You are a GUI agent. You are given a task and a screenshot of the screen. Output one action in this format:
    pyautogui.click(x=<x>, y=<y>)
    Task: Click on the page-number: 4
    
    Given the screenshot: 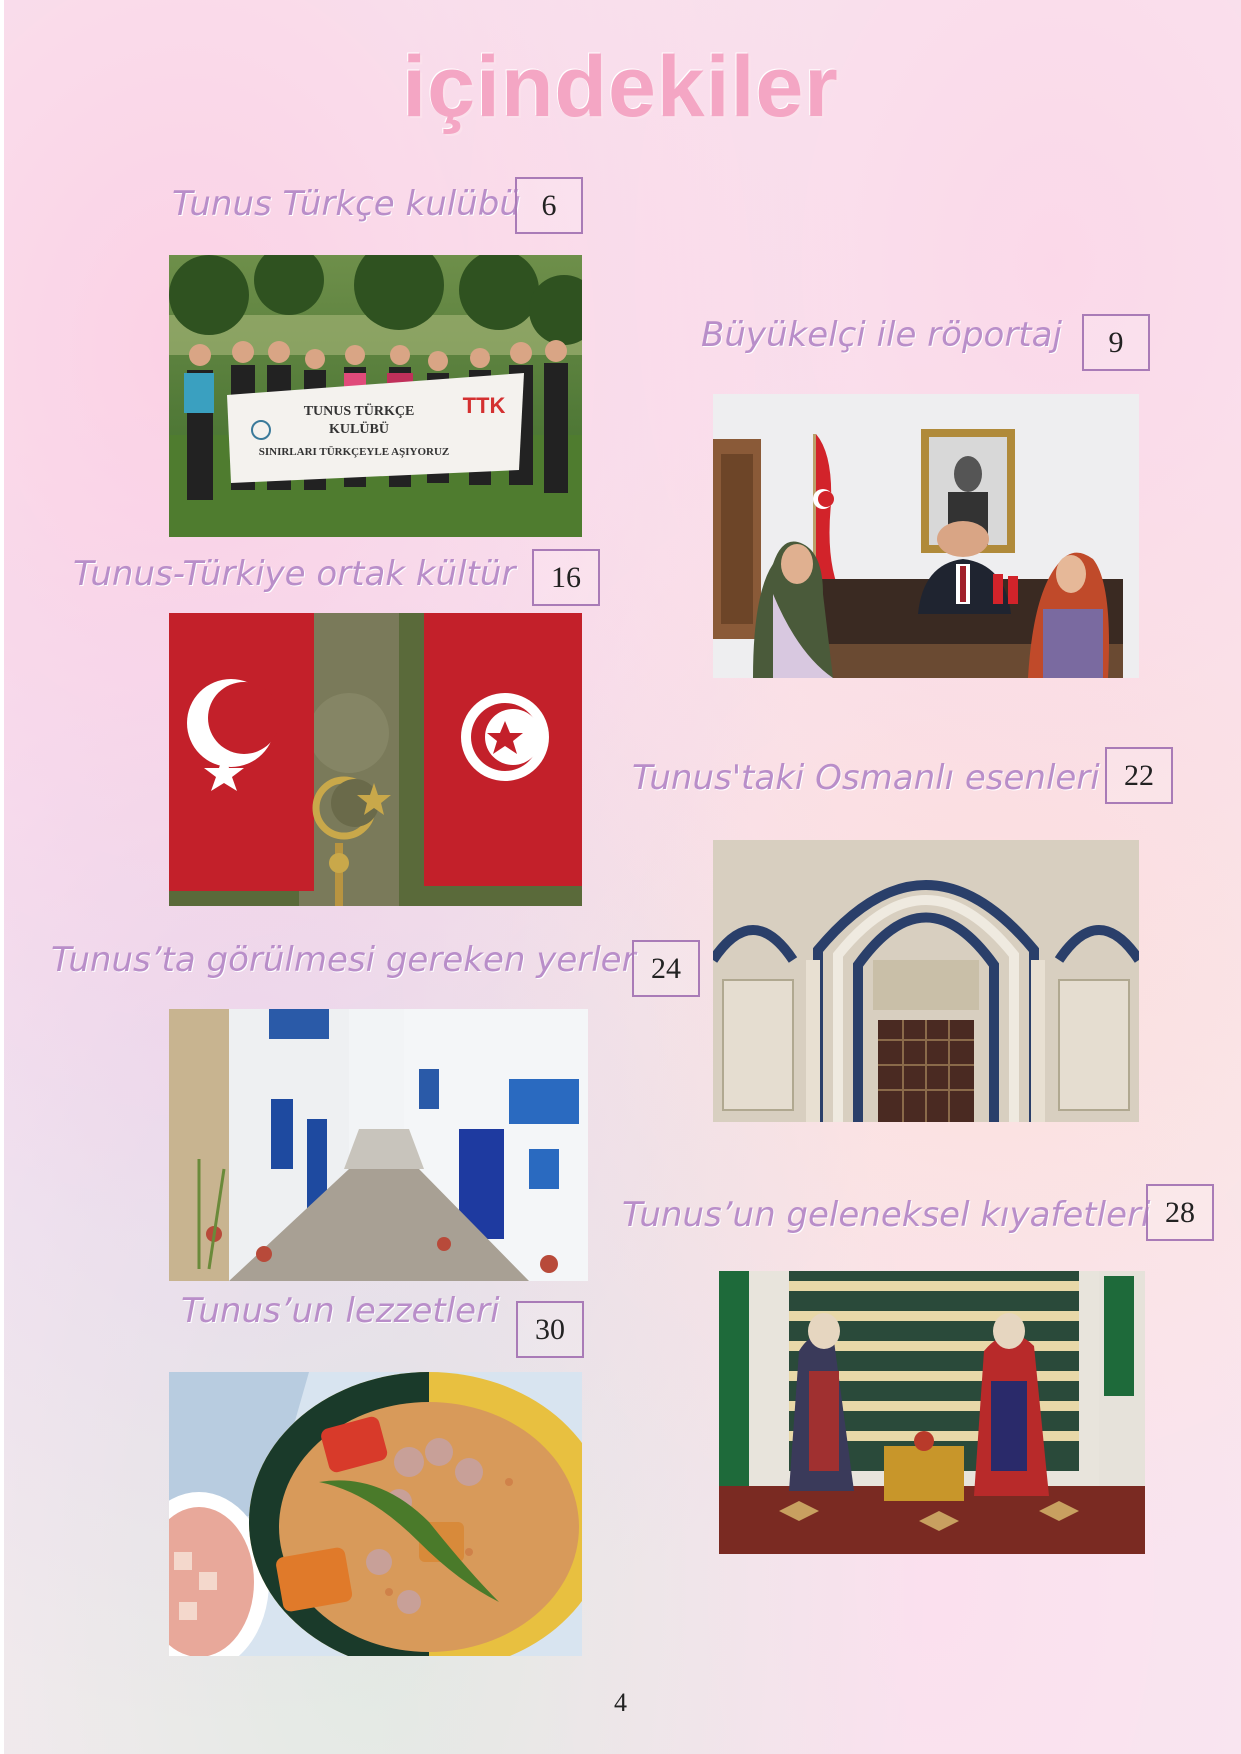 What is the action you would take?
    pyautogui.click(x=620, y=1702)
    